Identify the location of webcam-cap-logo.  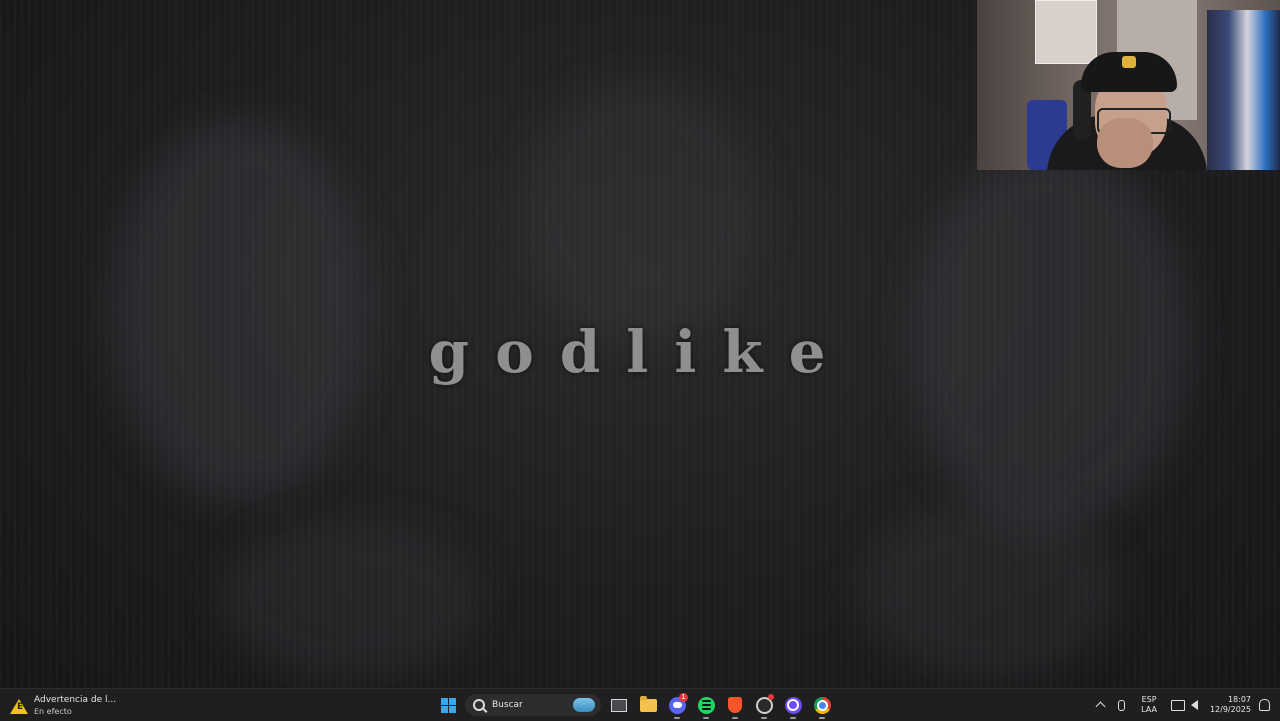
(1129, 62).